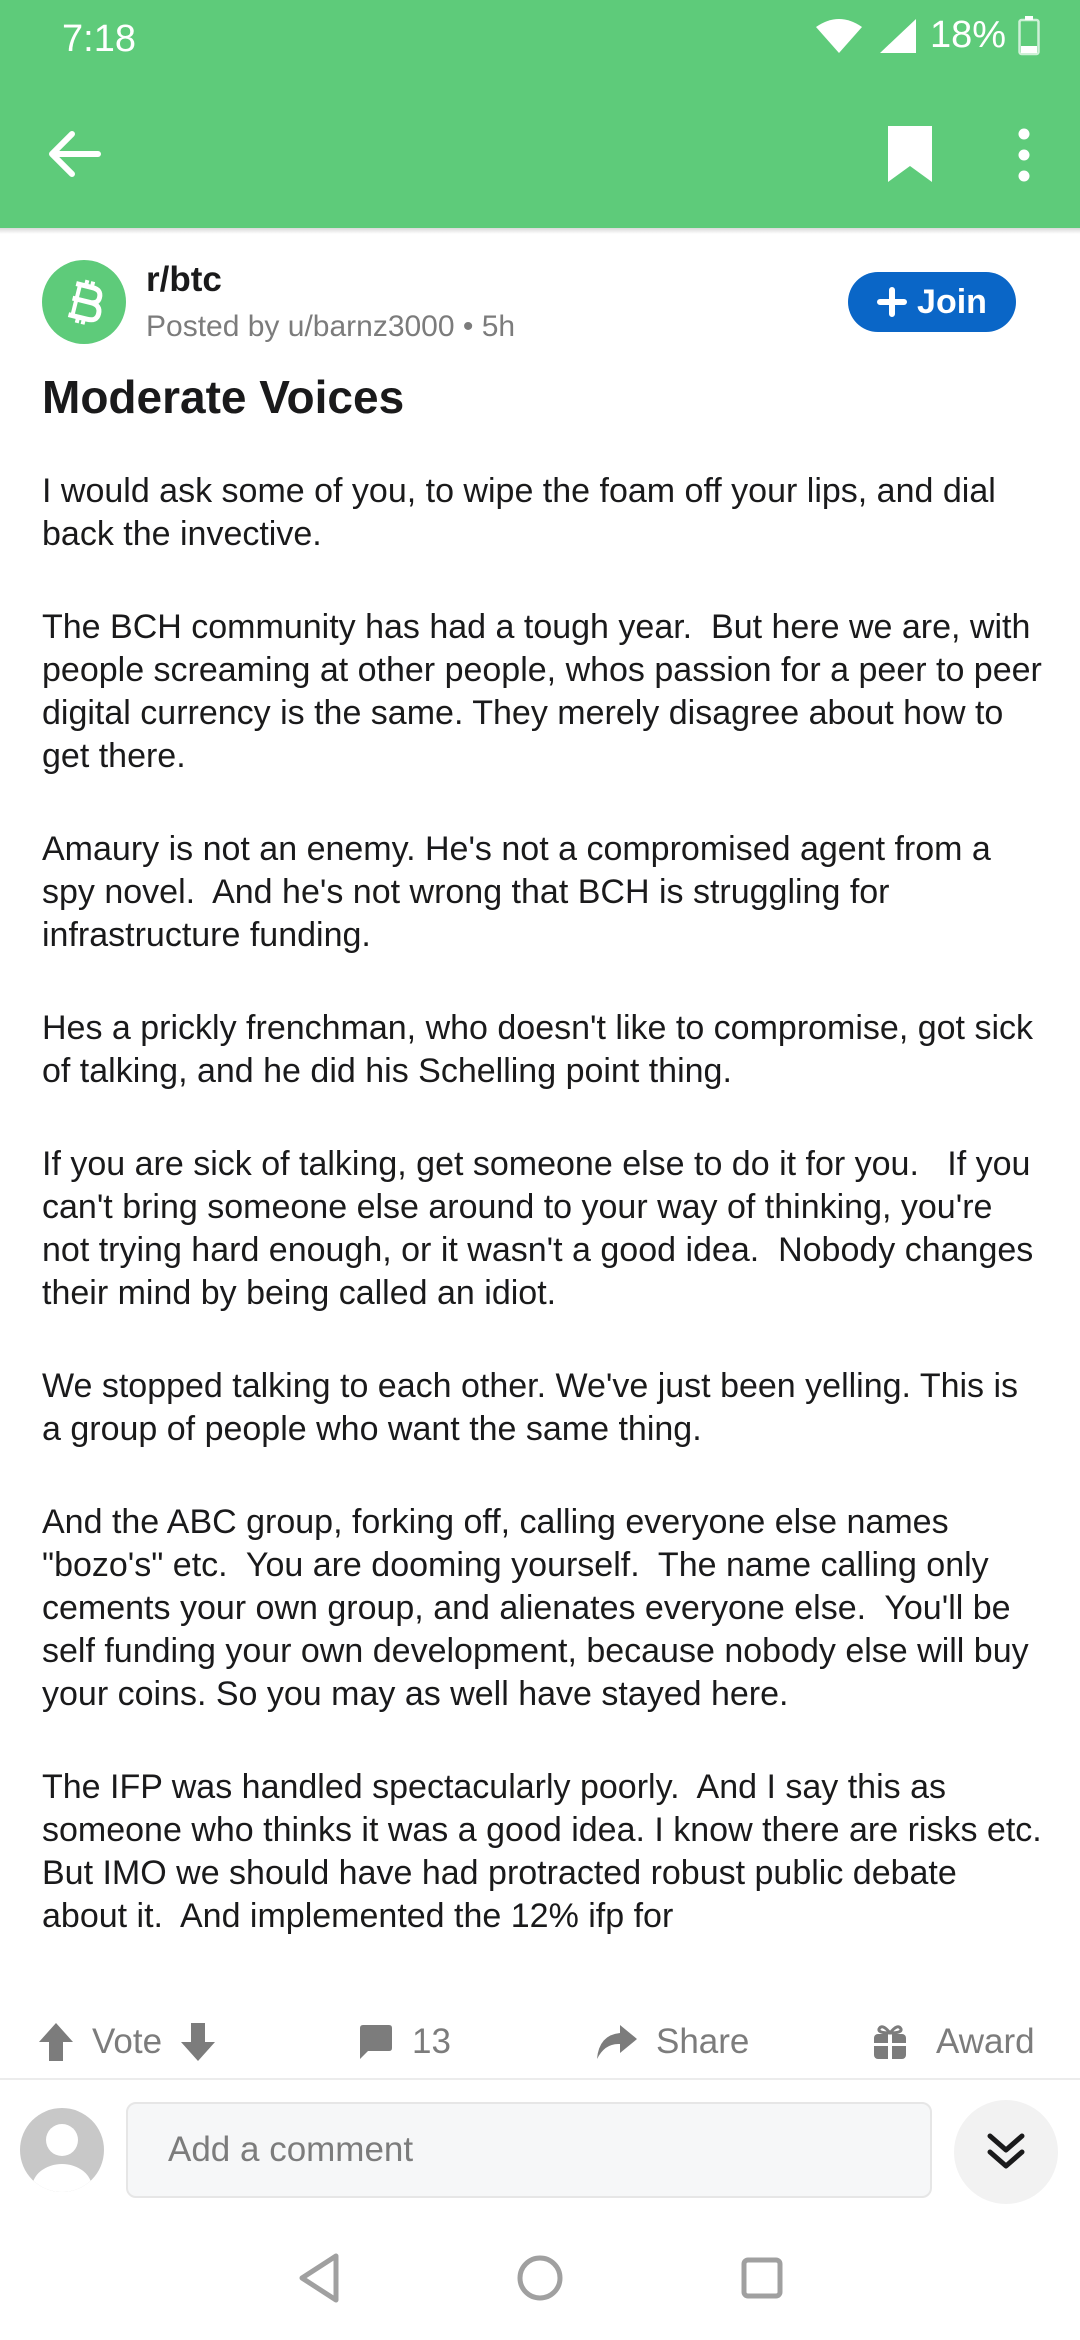  Describe the element at coordinates (403, 2042) in the screenshot. I see `comments-button: 13` at that location.